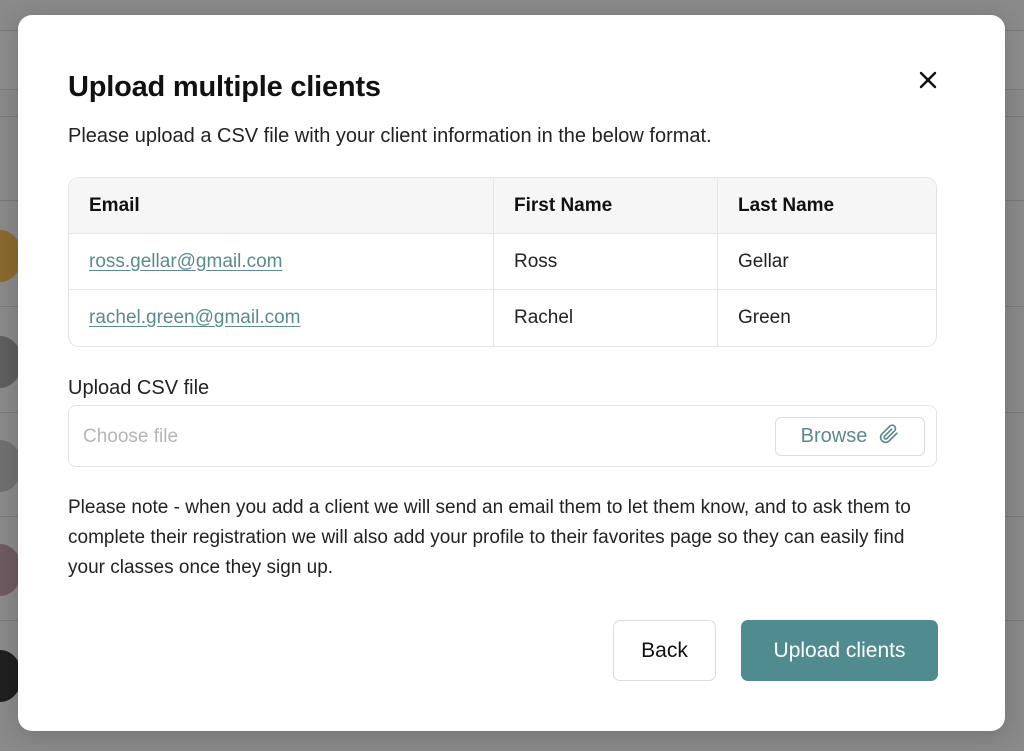 The height and width of the screenshot is (751, 1024). I want to click on column-header-last-name: Last Name, so click(786, 205).